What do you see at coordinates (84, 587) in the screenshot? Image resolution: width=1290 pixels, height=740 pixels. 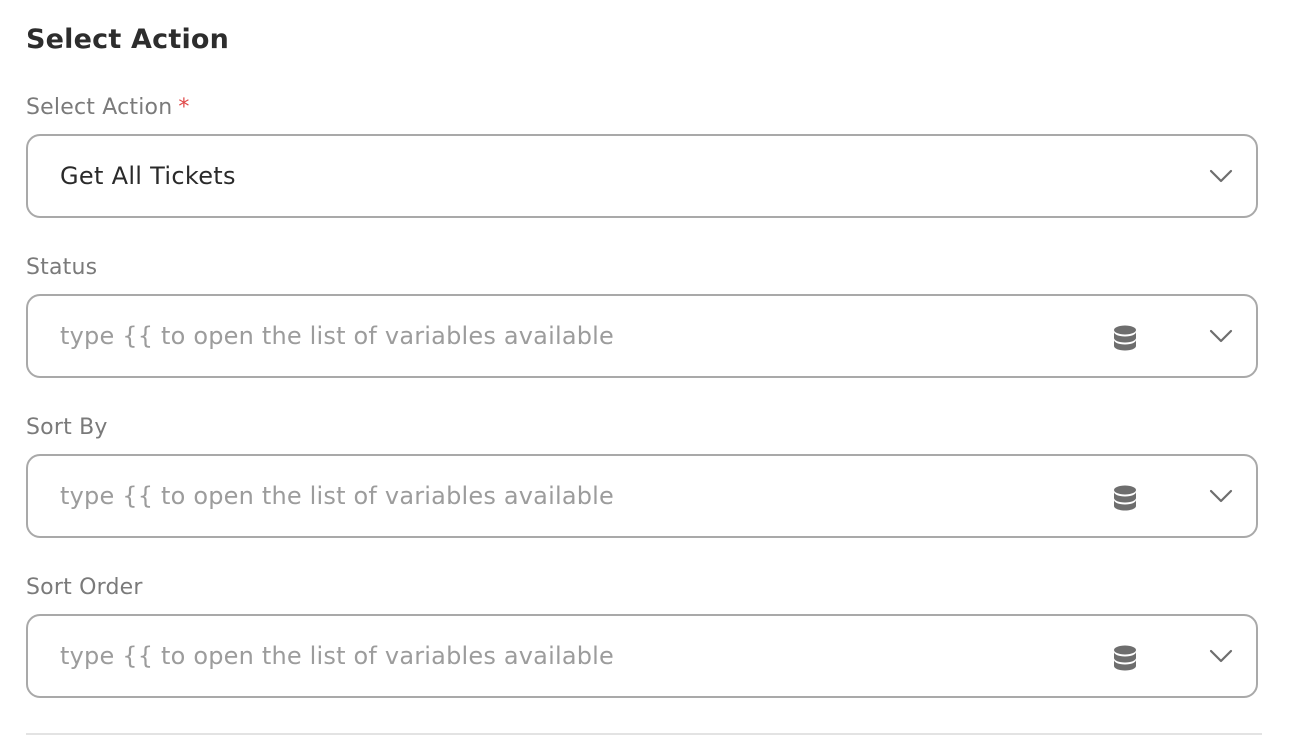 I see `sort-order-label: Sort Order` at bounding box center [84, 587].